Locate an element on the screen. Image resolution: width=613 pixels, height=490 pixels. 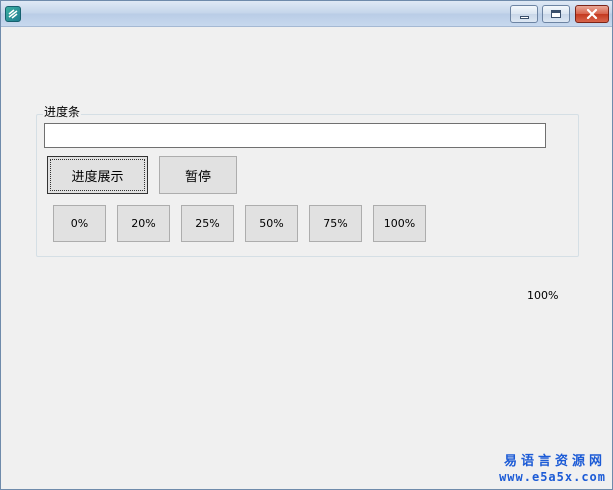
preset-25-button: 25% is located at coordinates (207, 223).